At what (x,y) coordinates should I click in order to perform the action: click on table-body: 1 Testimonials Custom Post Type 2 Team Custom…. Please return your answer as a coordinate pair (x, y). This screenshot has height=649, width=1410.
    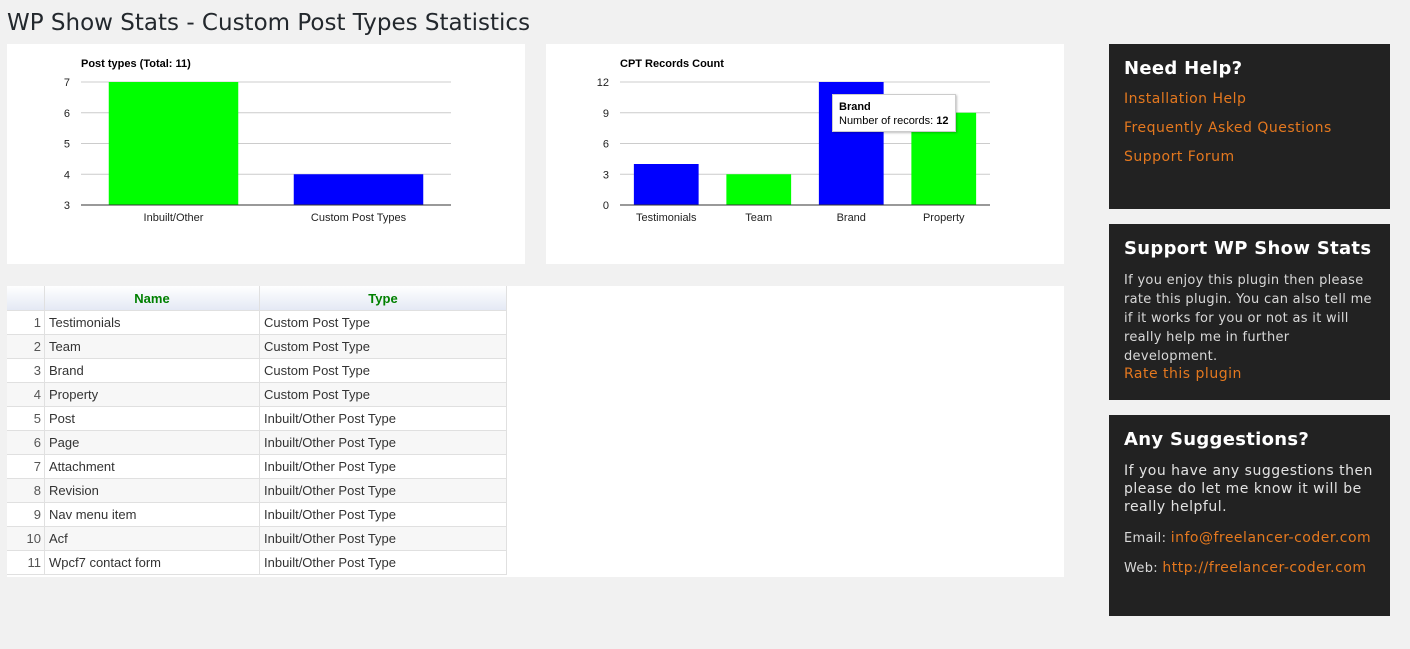
    Looking at the image, I should click on (257, 442).